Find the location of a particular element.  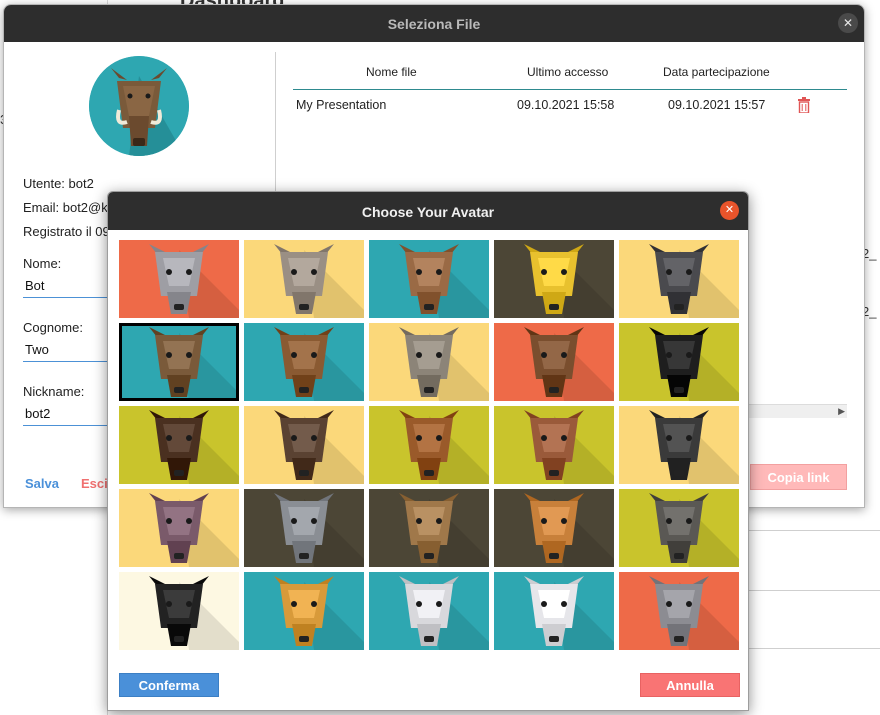

avatar-option-bull is located at coordinates (554, 362).